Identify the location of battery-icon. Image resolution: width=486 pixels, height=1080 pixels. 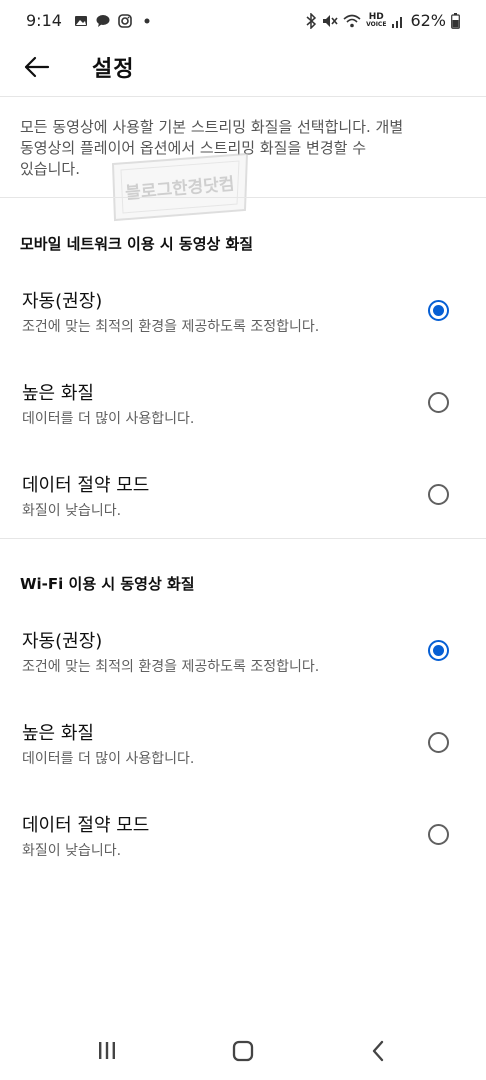
(455, 20).